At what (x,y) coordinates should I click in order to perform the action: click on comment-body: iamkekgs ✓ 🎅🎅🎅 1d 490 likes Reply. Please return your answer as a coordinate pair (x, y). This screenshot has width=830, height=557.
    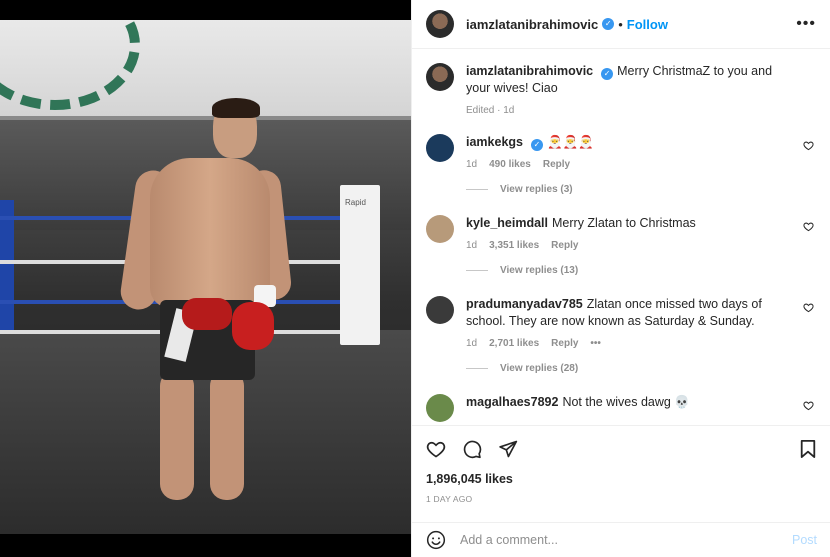
    Looking at the image, I should click on (641, 152).